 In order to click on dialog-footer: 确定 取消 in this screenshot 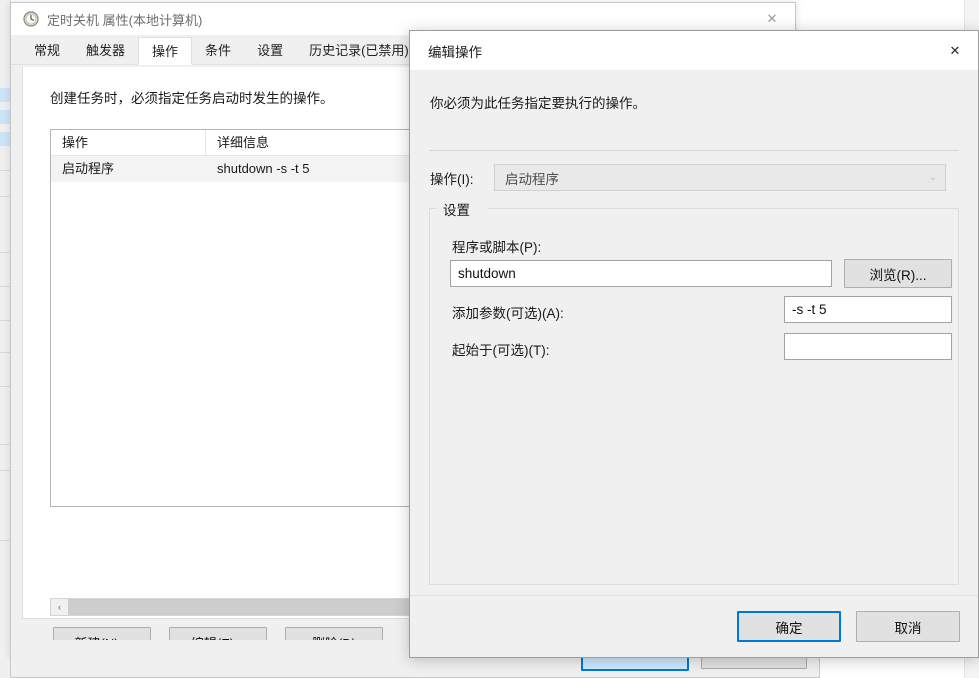, I will do `click(694, 626)`.